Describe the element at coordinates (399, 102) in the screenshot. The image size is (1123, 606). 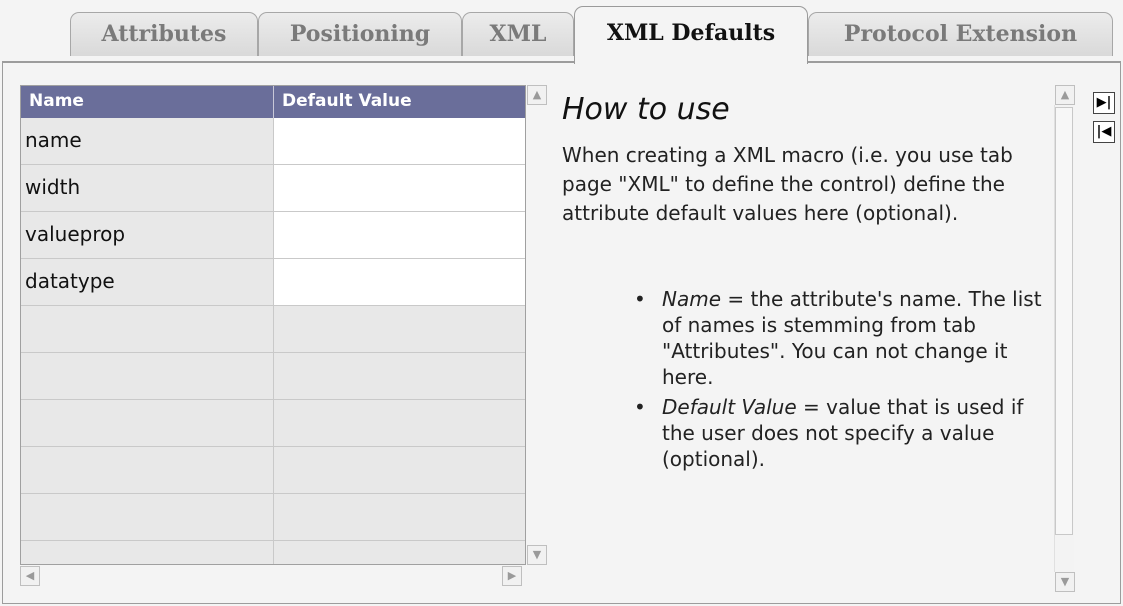
I see `column-header-default-value: Default Value` at that location.